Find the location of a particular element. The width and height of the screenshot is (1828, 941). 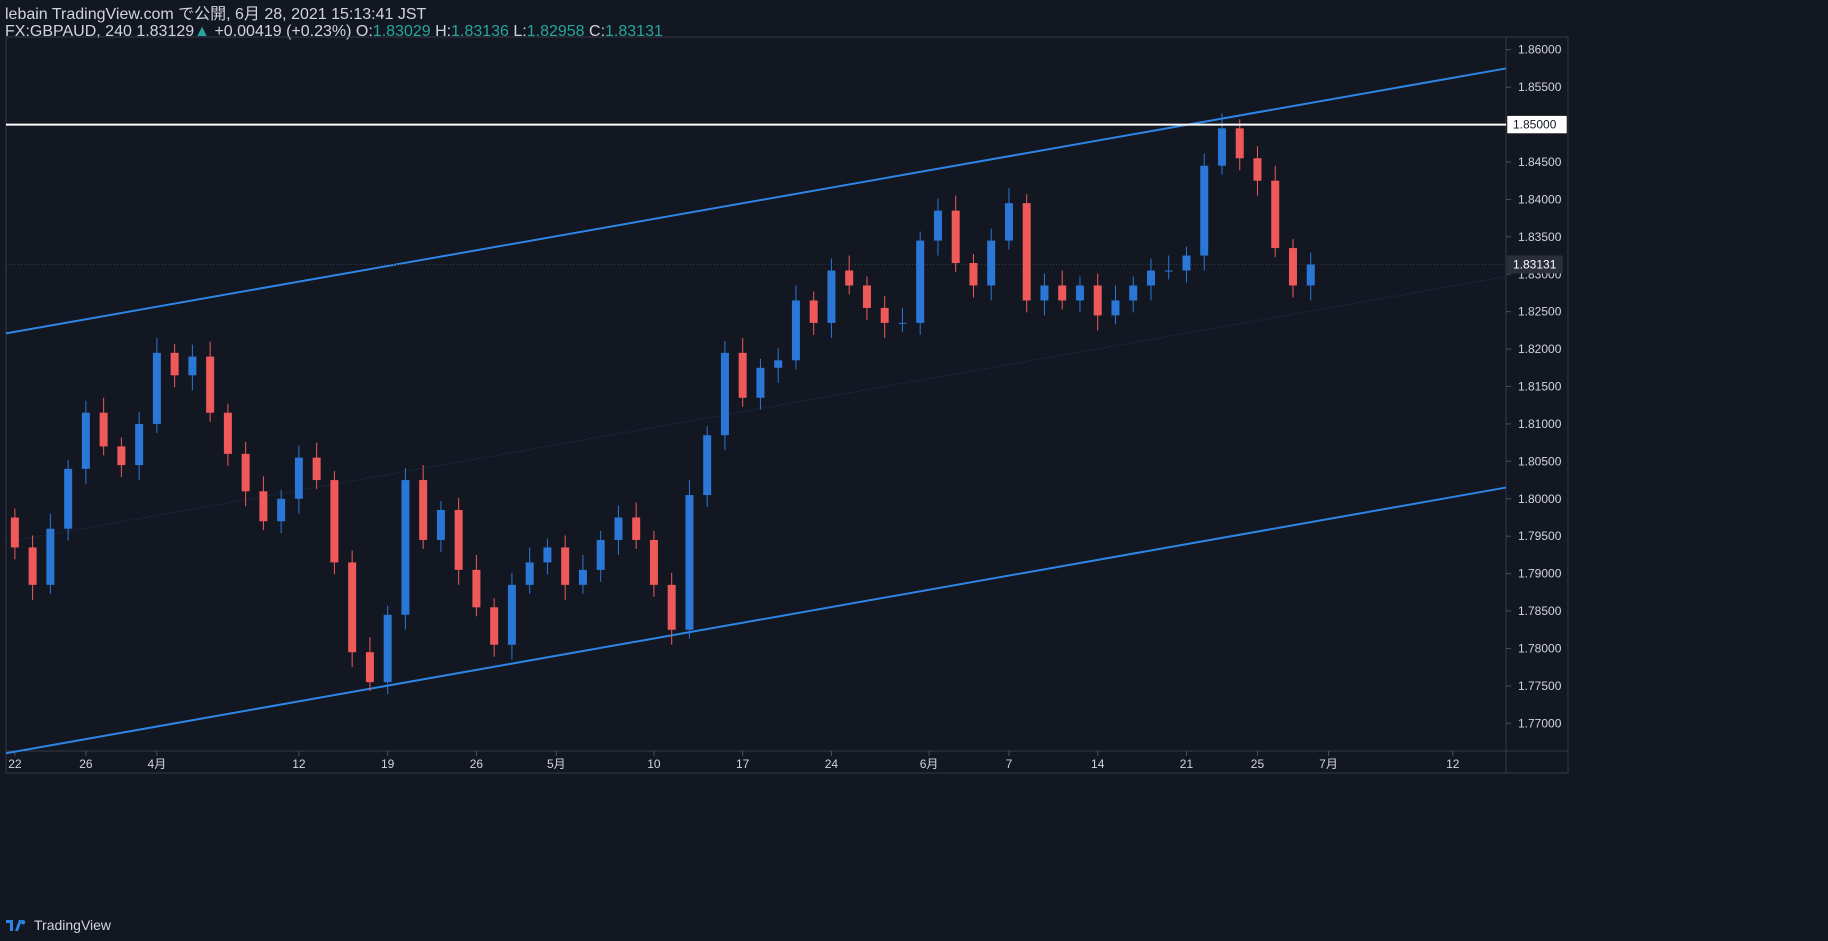

x-tick-label: 4月 is located at coordinates (157, 764).